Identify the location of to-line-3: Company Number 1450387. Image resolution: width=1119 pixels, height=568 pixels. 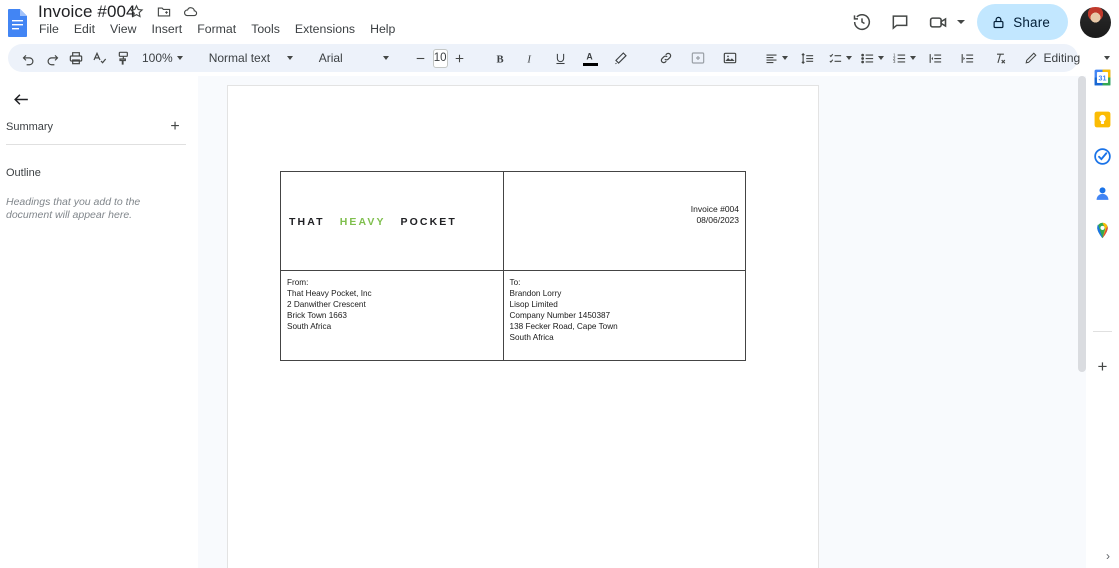
(560, 315).